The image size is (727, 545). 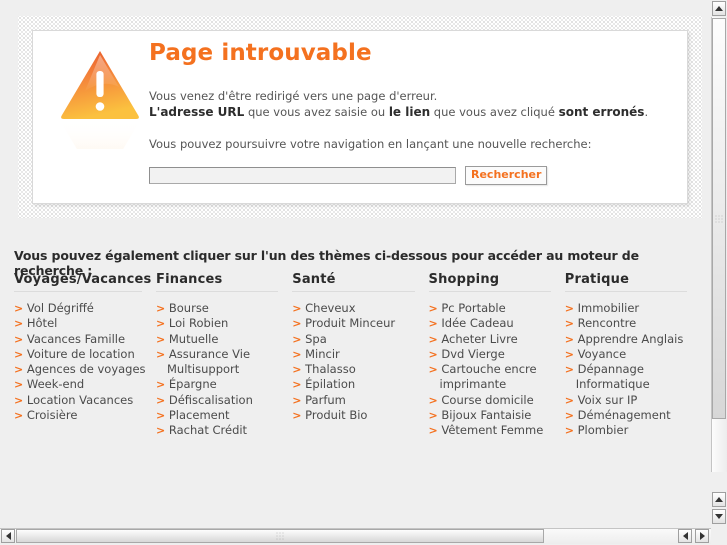 I want to click on list-item: > Assurance Vie Multisupport, so click(x=221, y=362).